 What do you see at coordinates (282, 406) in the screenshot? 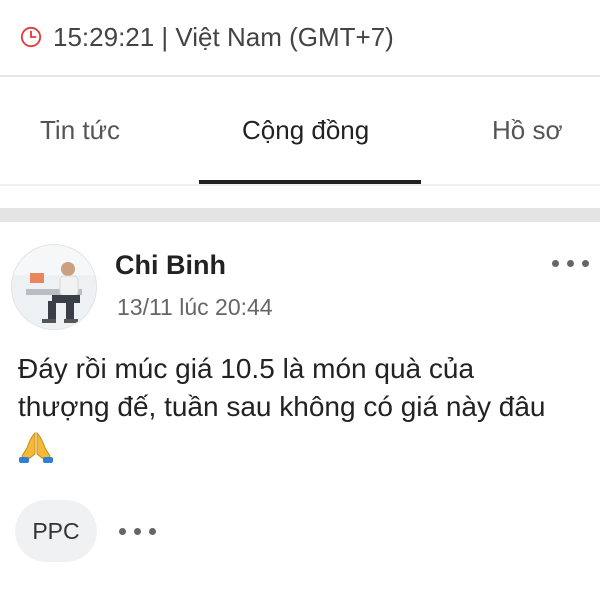
I see `post-text-line: thượng đế, tuần sau không có giá này đâu` at bounding box center [282, 406].